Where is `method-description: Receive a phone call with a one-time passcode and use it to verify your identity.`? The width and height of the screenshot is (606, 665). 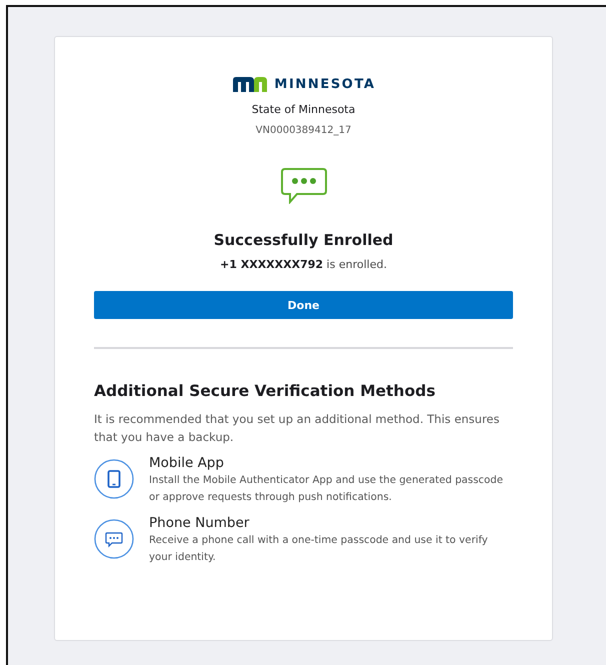 method-description: Receive a phone call with a one-time passcode and use it to verify your identity. is located at coordinates (319, 549).